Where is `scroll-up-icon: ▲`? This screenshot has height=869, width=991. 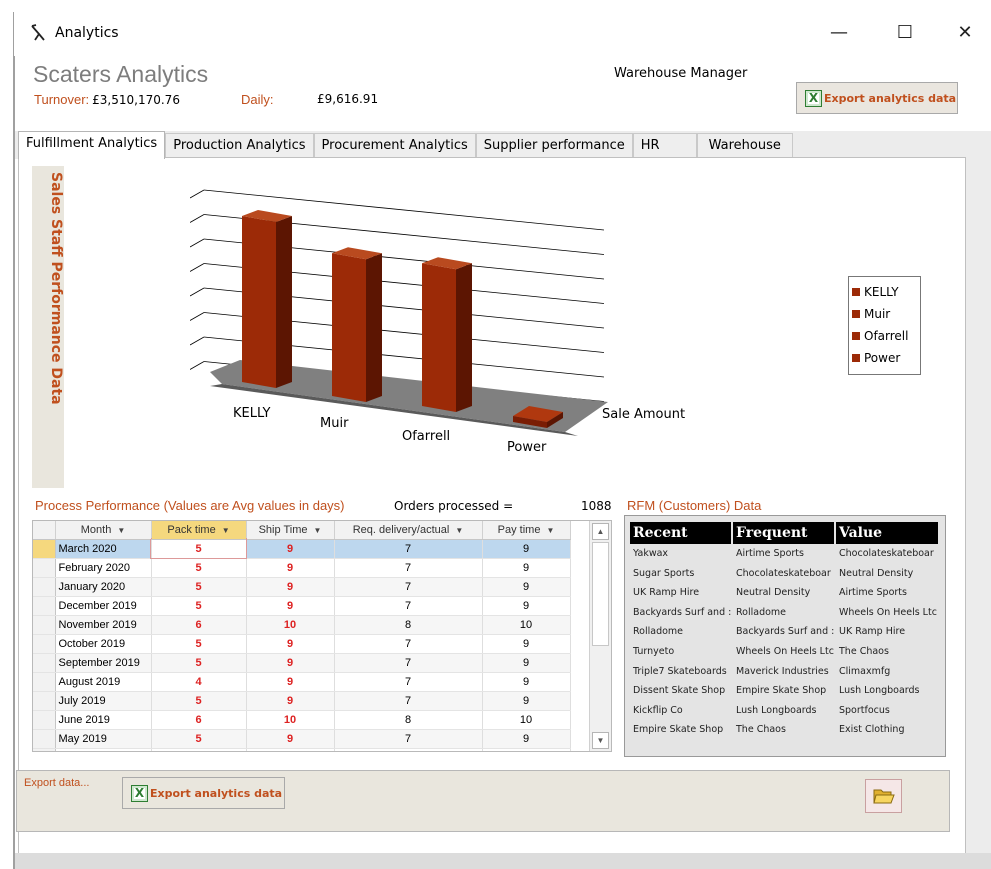
scroll-up-icon: ▲ is located at coordinates (600, 531).